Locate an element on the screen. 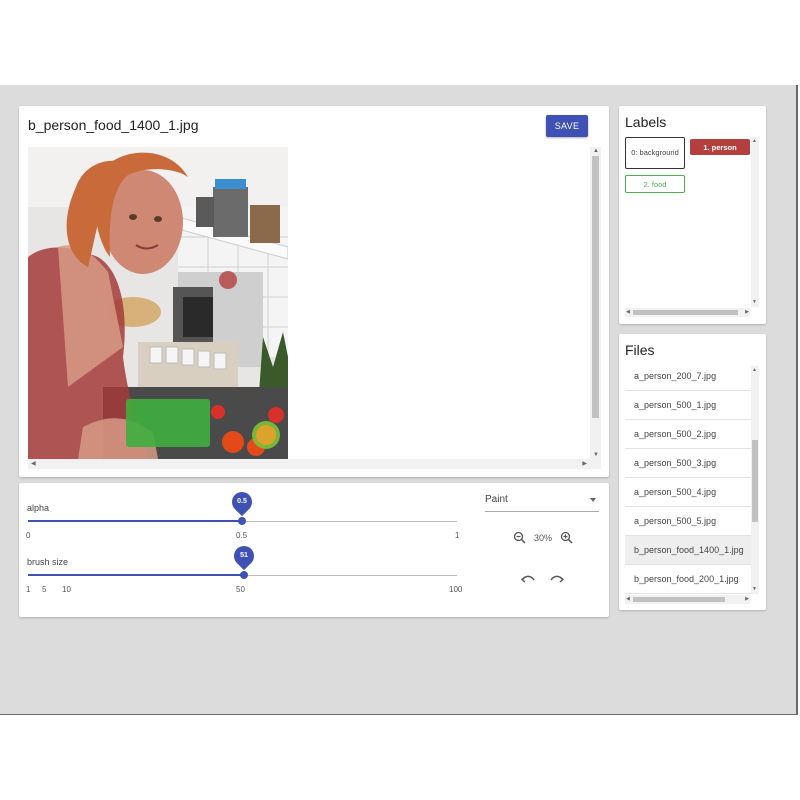 This screenshot has width=800, height=800. zoom-in-icon is located at coordinates (566, 537).